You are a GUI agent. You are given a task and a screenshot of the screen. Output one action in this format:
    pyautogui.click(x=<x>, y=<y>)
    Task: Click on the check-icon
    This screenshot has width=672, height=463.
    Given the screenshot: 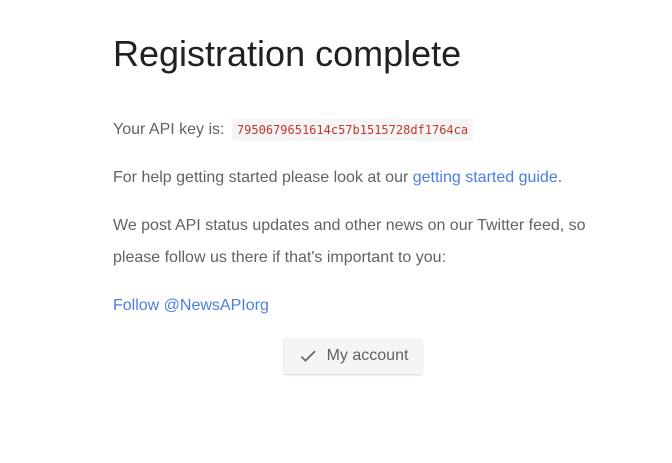 What is the action you would take?
    pyautogui.click(x=308, y=356)
    